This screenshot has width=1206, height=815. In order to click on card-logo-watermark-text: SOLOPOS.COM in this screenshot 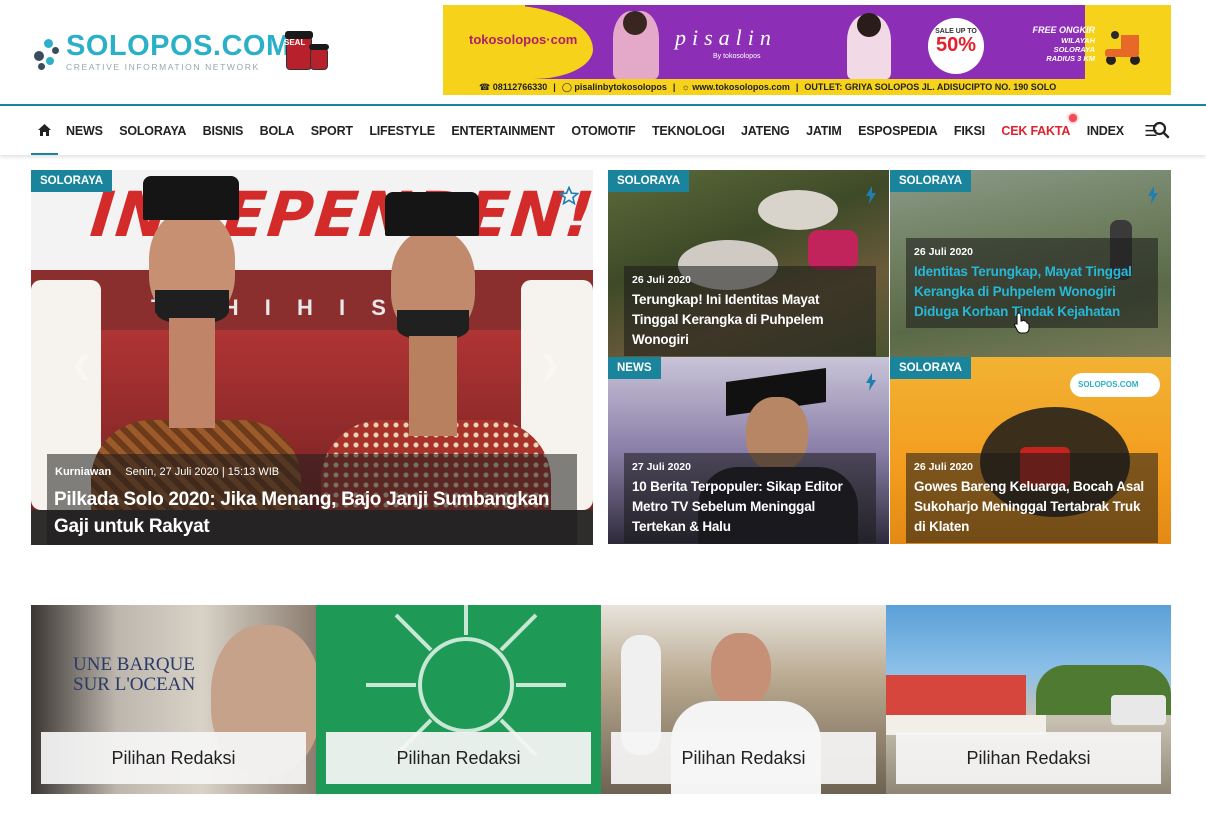, I will do `click(1108, 384)`.